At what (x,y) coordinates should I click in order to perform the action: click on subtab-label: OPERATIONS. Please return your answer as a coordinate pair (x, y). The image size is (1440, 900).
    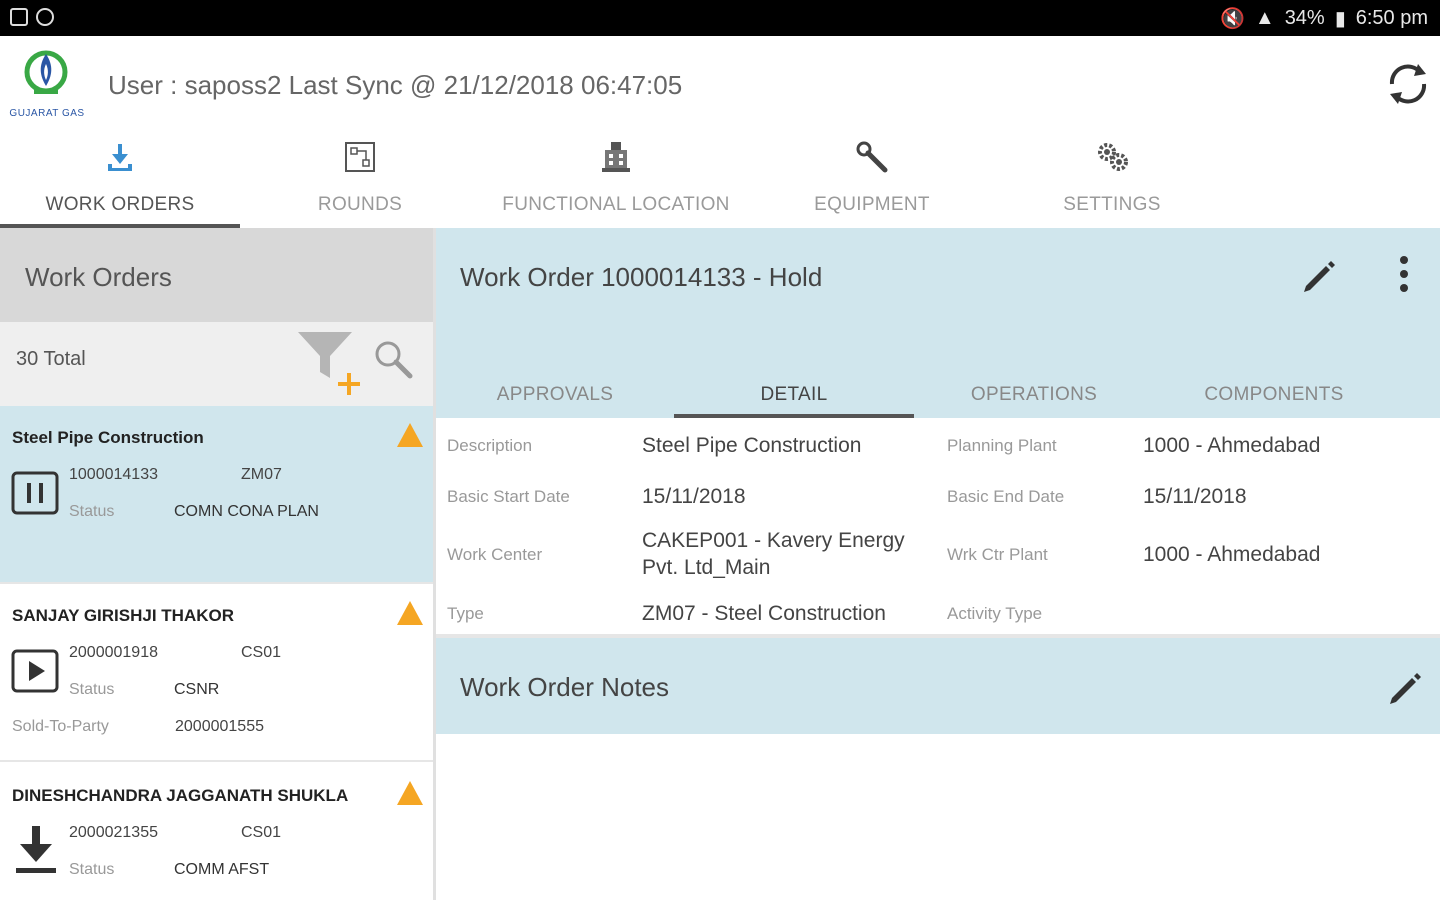
    Looking at the image, I should click on (1034, 394).